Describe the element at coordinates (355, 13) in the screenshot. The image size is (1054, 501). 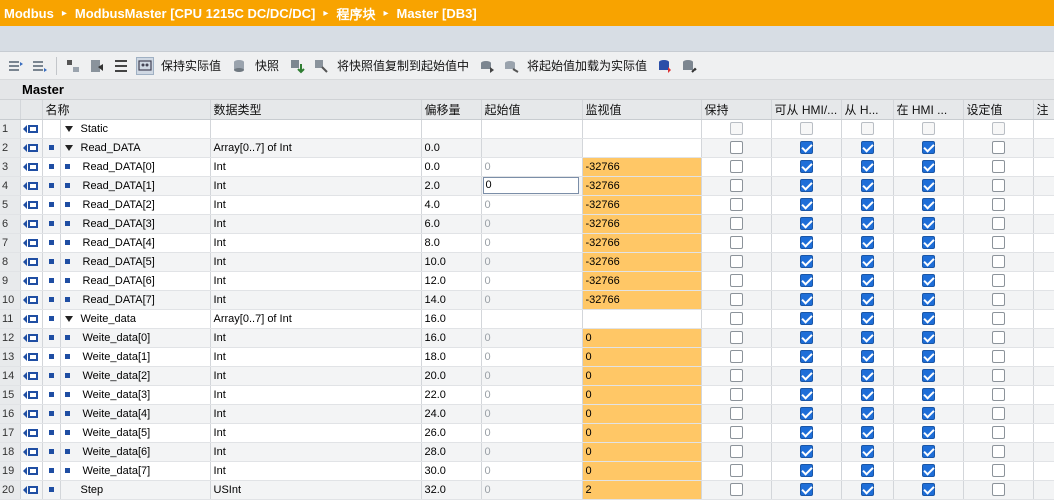
I see `breadcrumb-item: 程序块` at that location.